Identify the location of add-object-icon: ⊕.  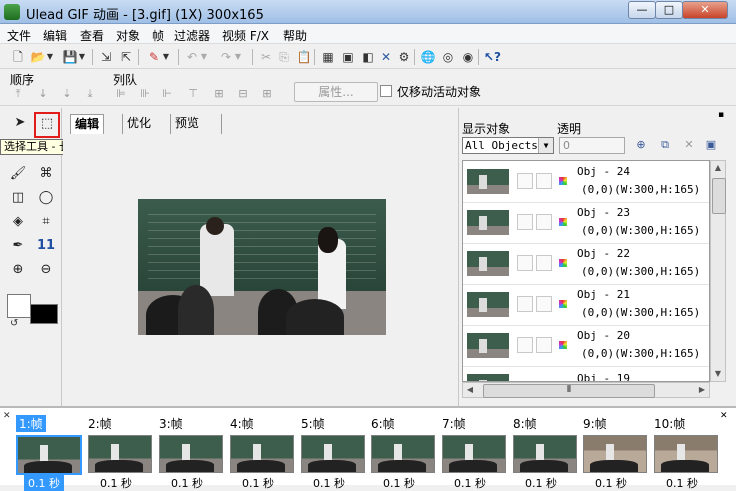
(641, 145).